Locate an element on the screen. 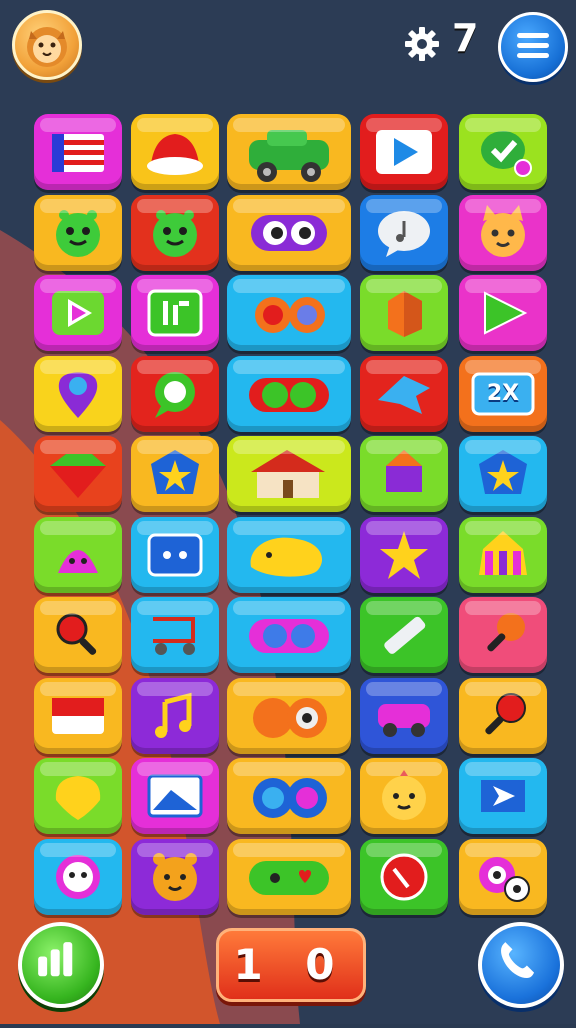 The width and height of the screenshot is (576, 1028). yellow-star-icon is located at coordinates (404, 554).